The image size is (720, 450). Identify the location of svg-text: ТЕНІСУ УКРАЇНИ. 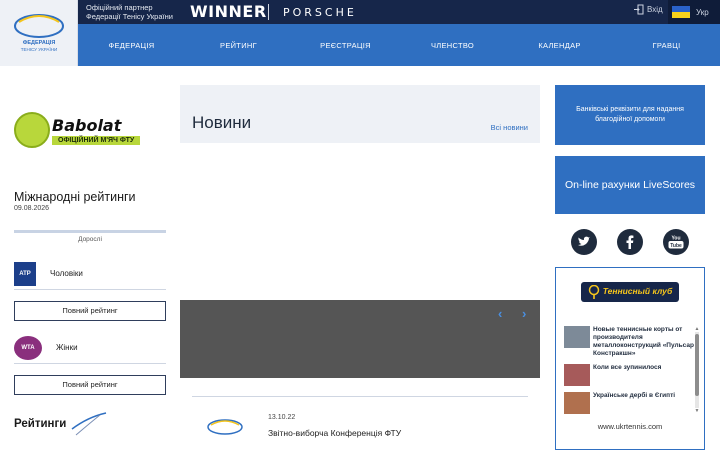
(38, 49).